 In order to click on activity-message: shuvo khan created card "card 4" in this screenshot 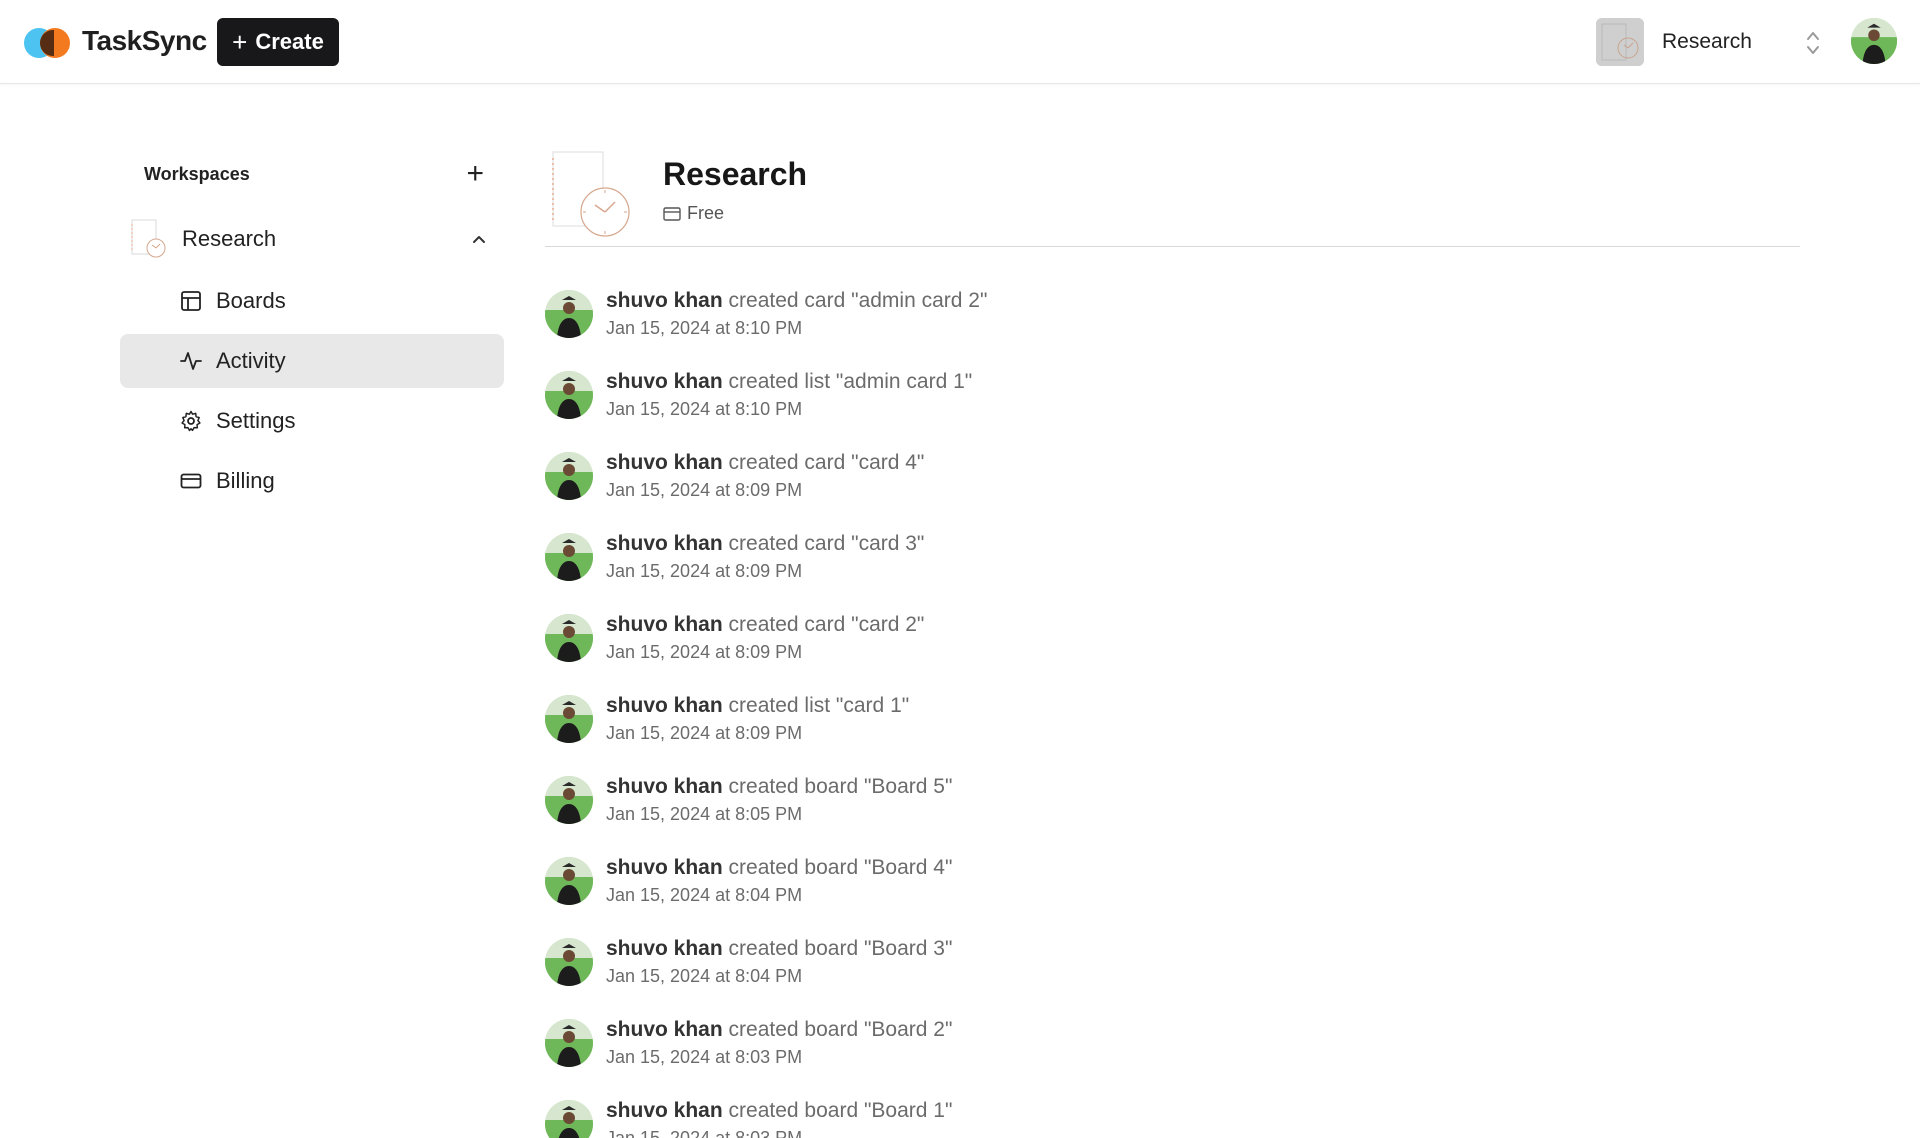, I will do `click(765, 463)`.